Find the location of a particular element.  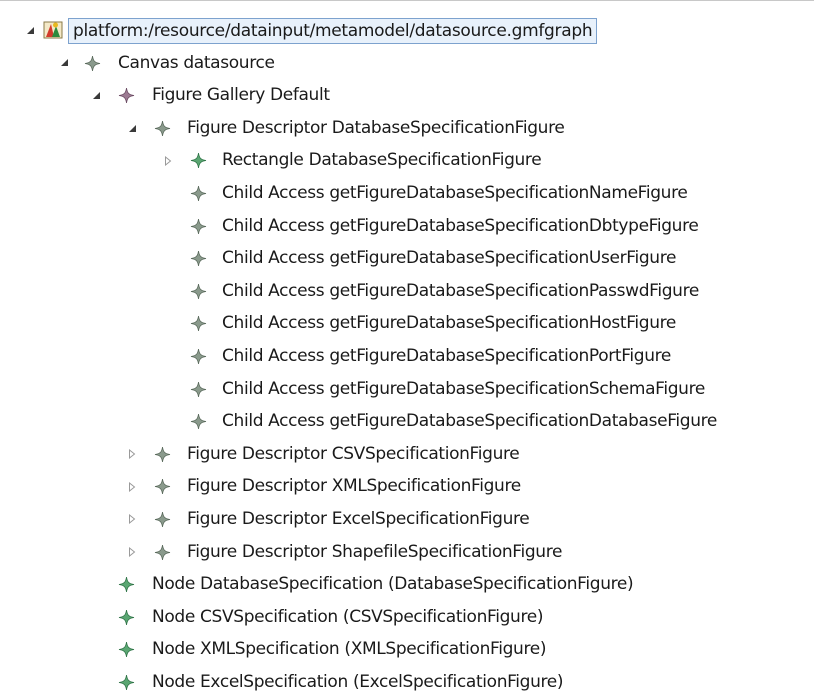

tree-item-label: Rectangle DatabaseSpecificationFigure is located at coordinates (382, 160).